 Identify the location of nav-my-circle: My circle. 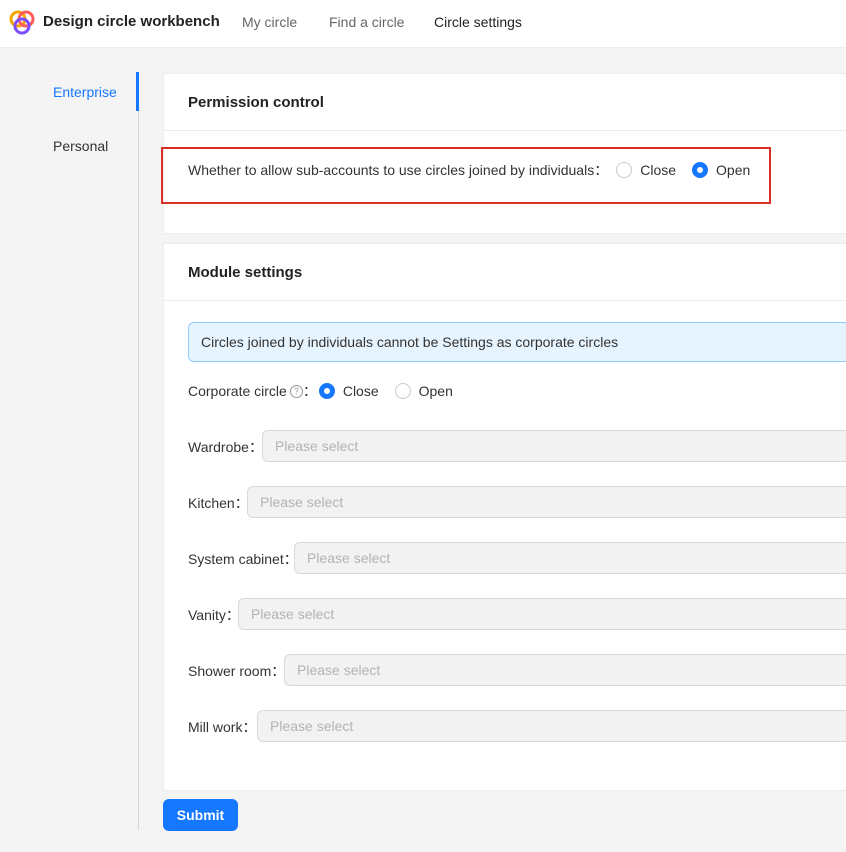
(269, 22).